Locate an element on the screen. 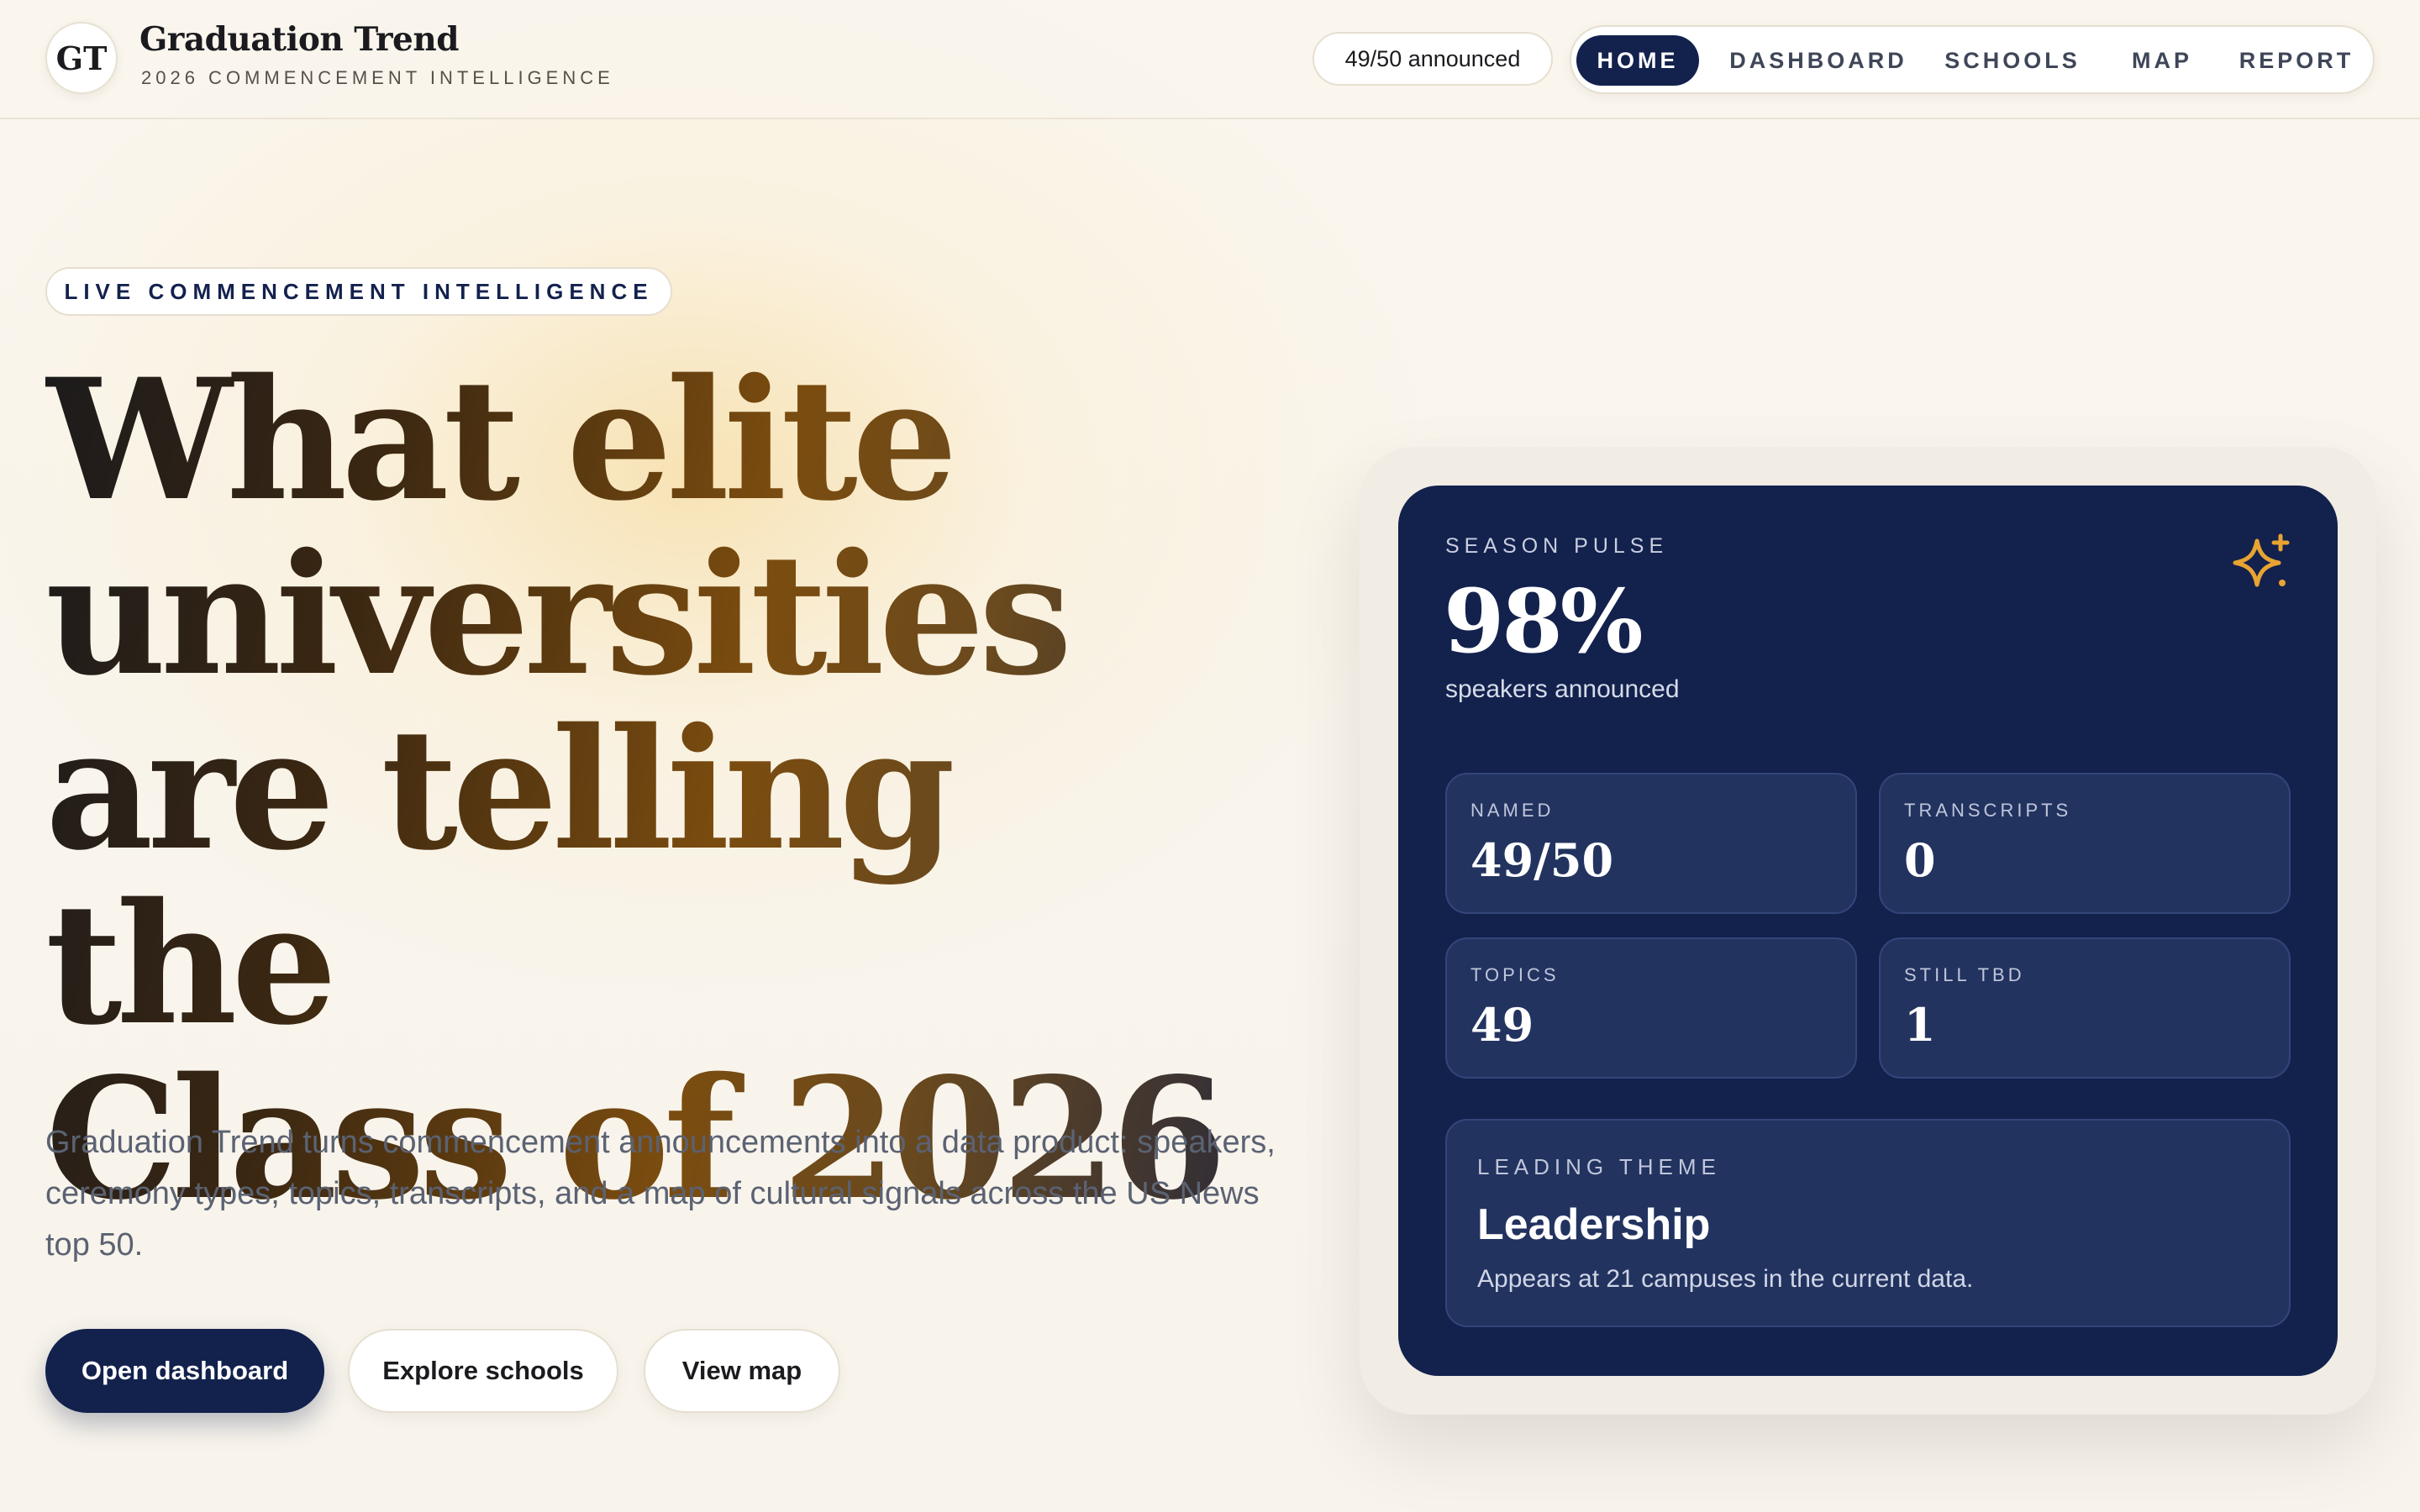 Image resolution: width=2420 pixels, height=1512 pixels. nav-map: MAP is located at coordinates (2162, 60).